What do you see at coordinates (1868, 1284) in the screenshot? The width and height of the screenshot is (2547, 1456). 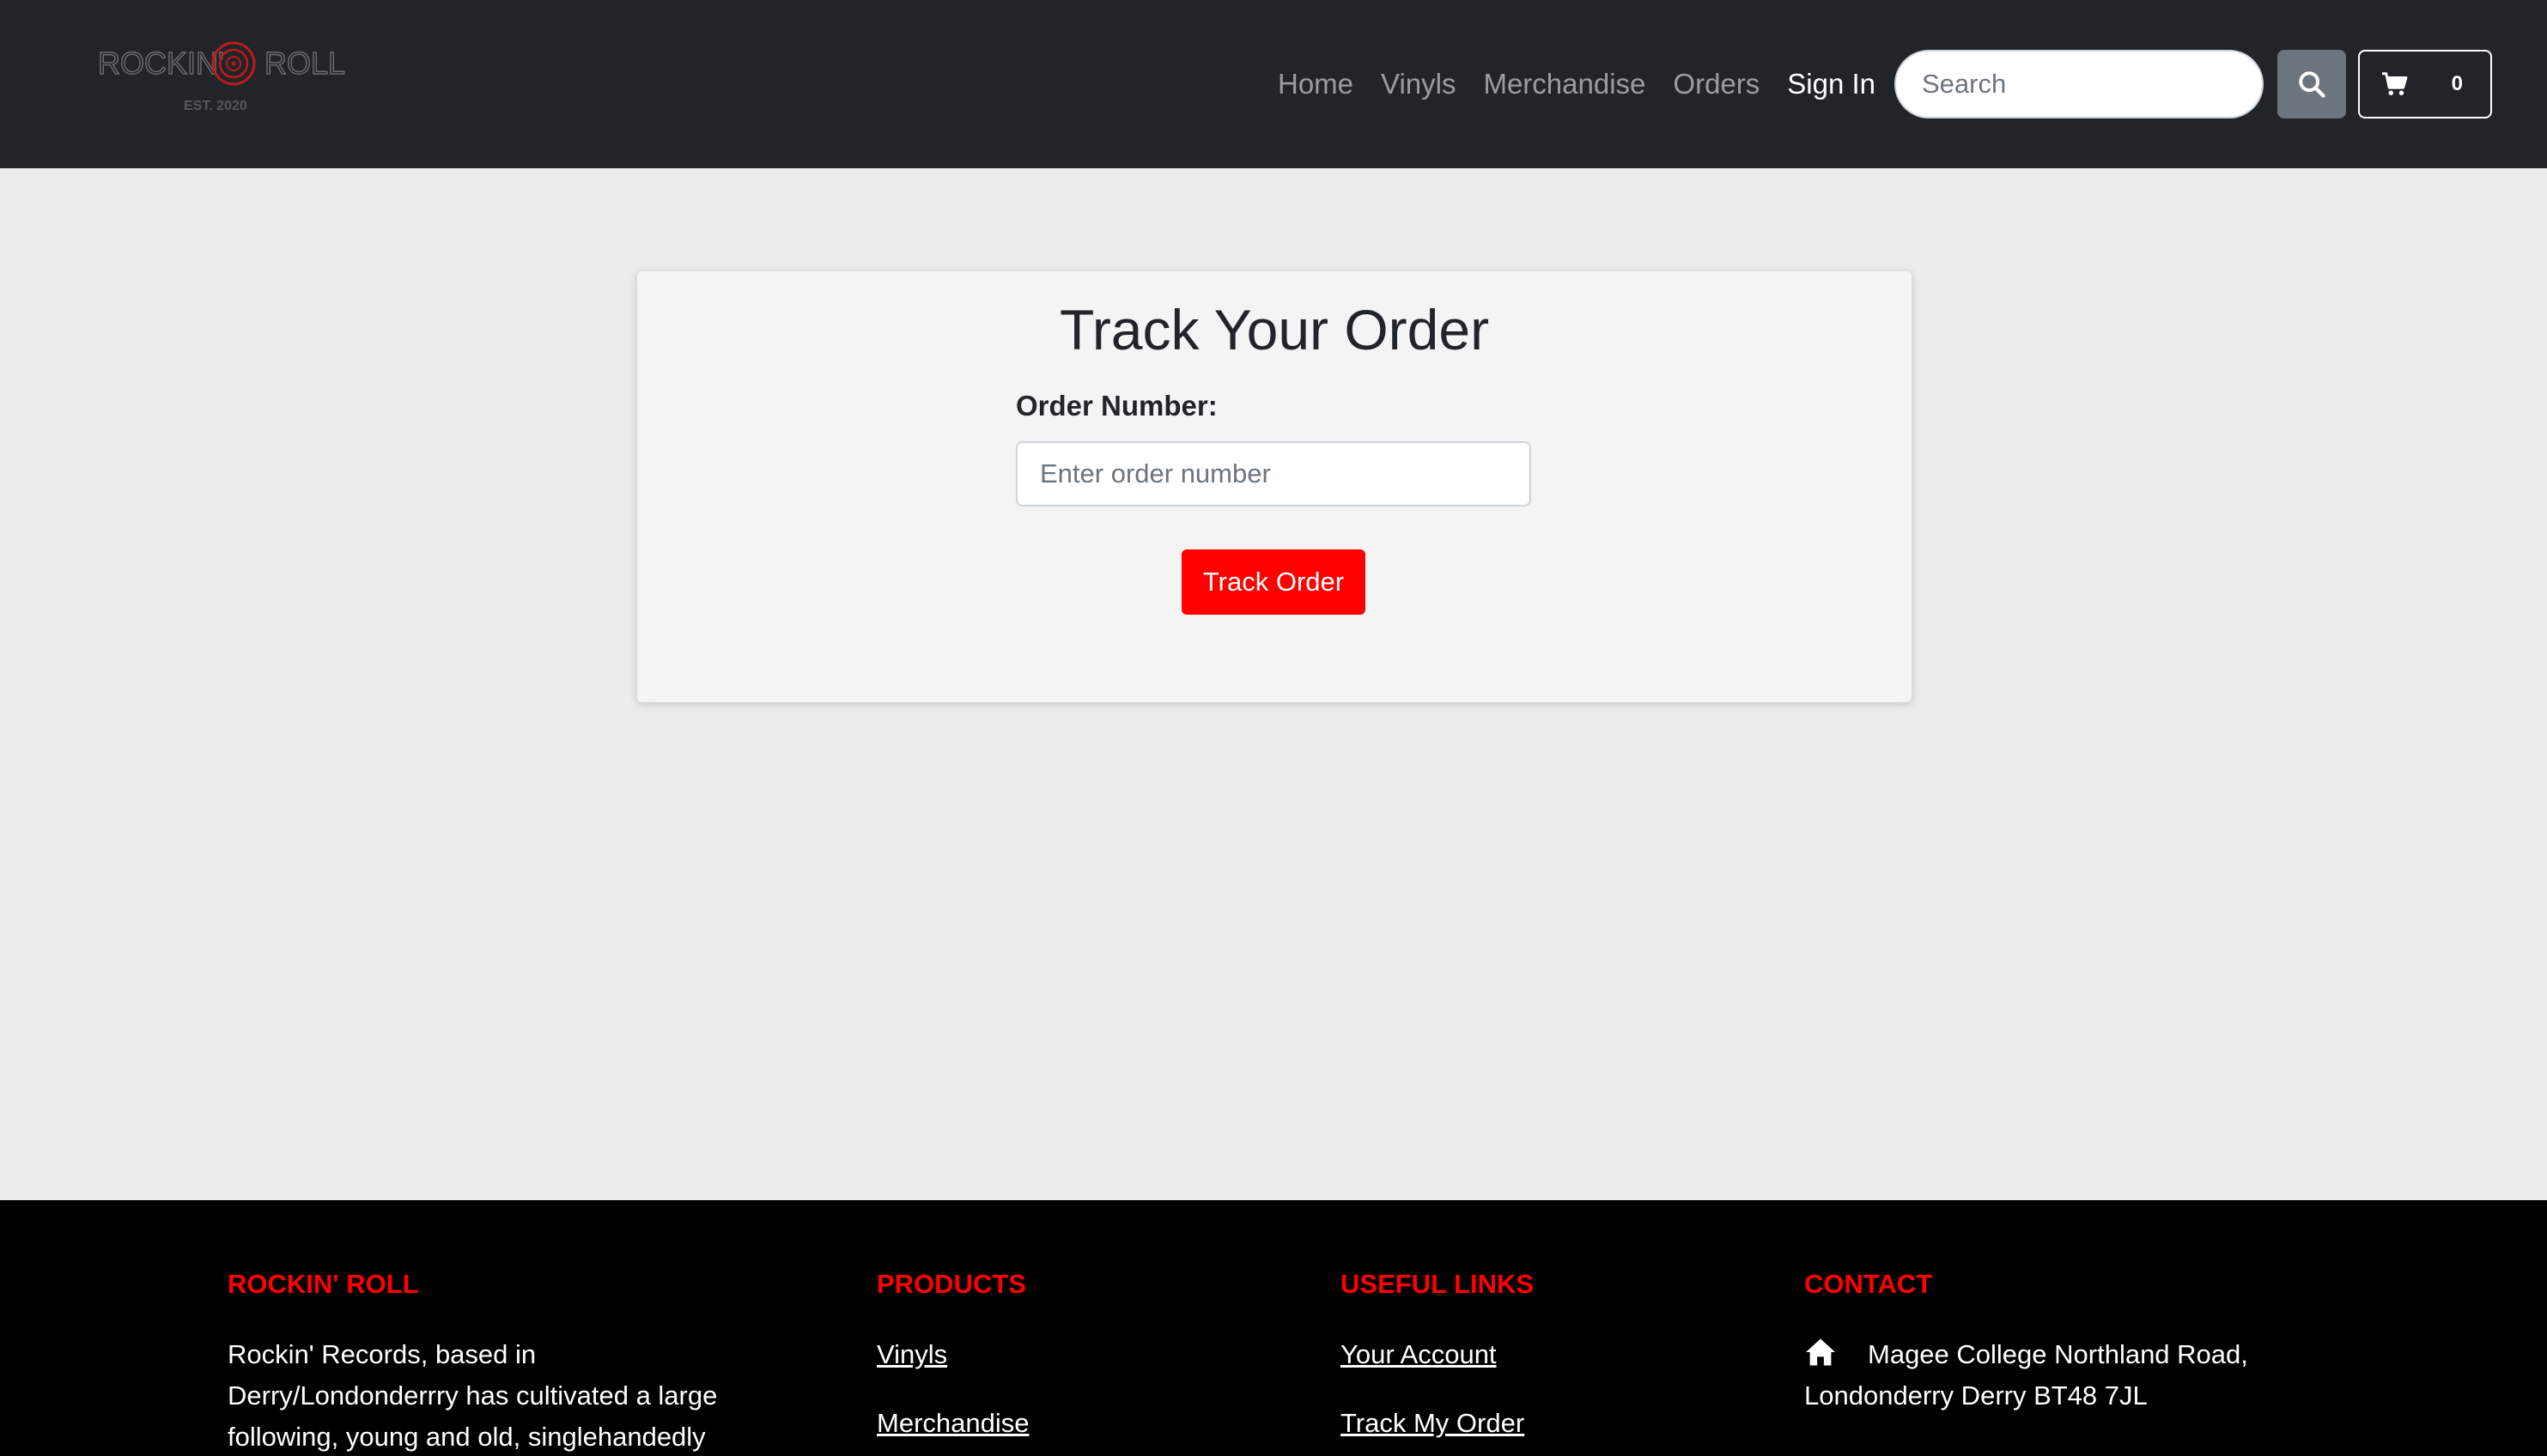 I see `footer-contact-heading: CONTACT` at bounding box center [1868, 1284].